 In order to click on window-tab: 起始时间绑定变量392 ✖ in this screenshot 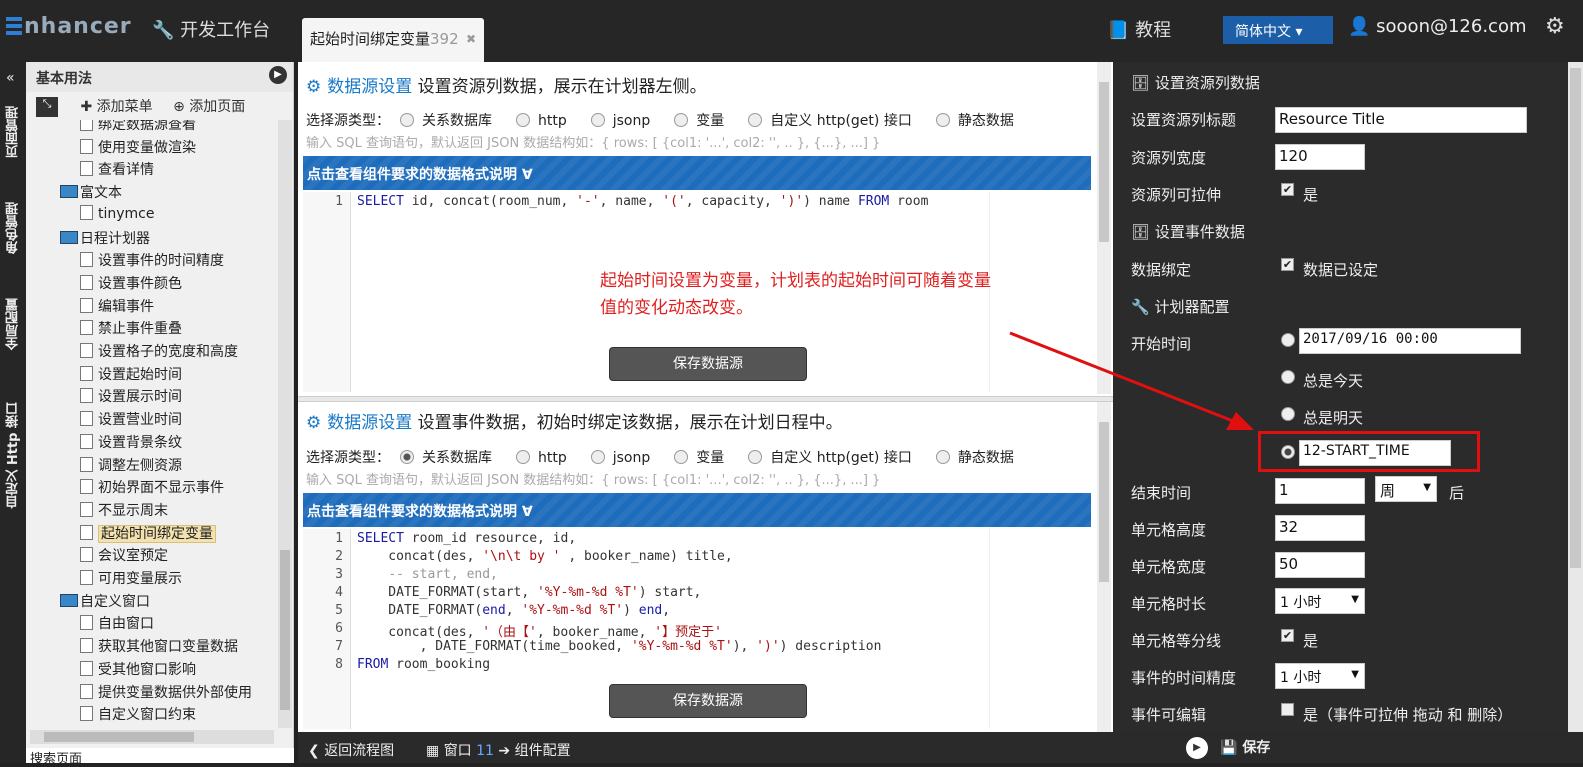, I will do `click(393, 40)`.